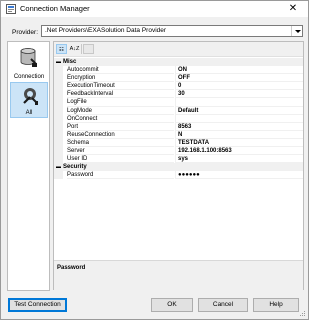 The width and height of the screenshot is (320, 320). What do you see at coordinates (61, 49) in the screenshot?
I see `categorized-view-button: ☷` at bounding box center [61, 49].